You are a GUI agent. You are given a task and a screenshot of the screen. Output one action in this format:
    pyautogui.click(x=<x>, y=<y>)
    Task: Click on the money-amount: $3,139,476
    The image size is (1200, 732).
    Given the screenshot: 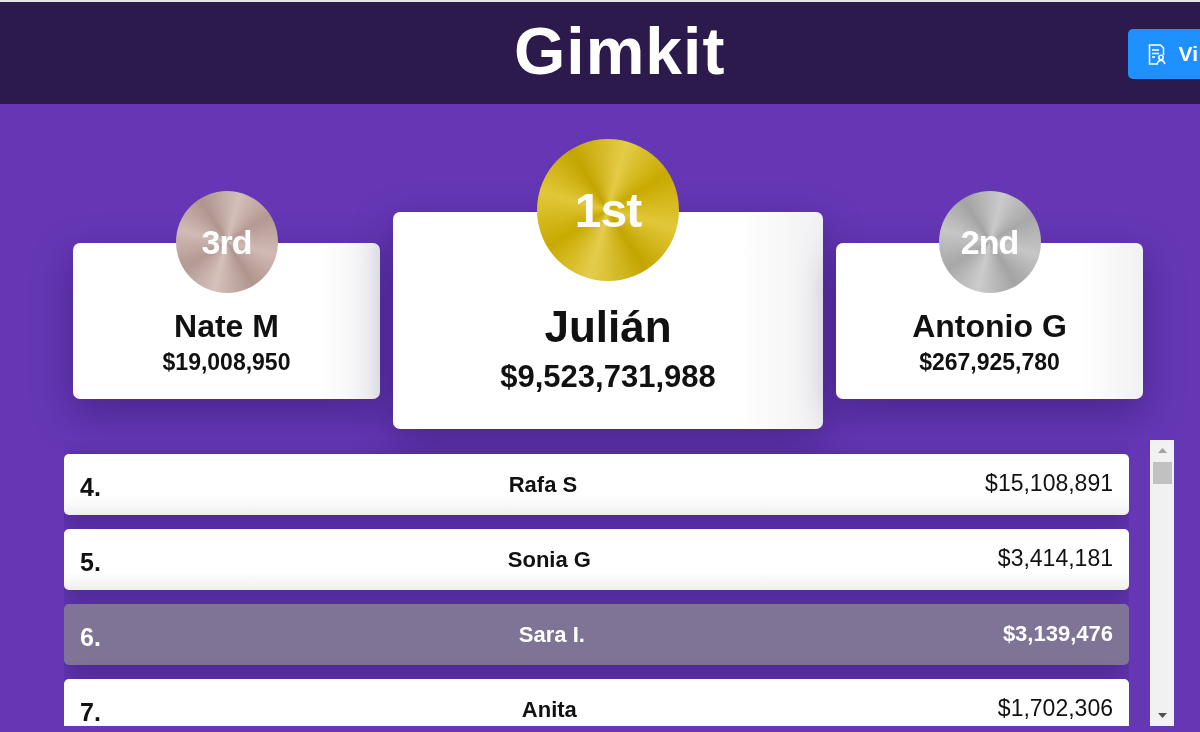 What is the action you would take?
    pyautogui.click(x=1057, y=634)
    